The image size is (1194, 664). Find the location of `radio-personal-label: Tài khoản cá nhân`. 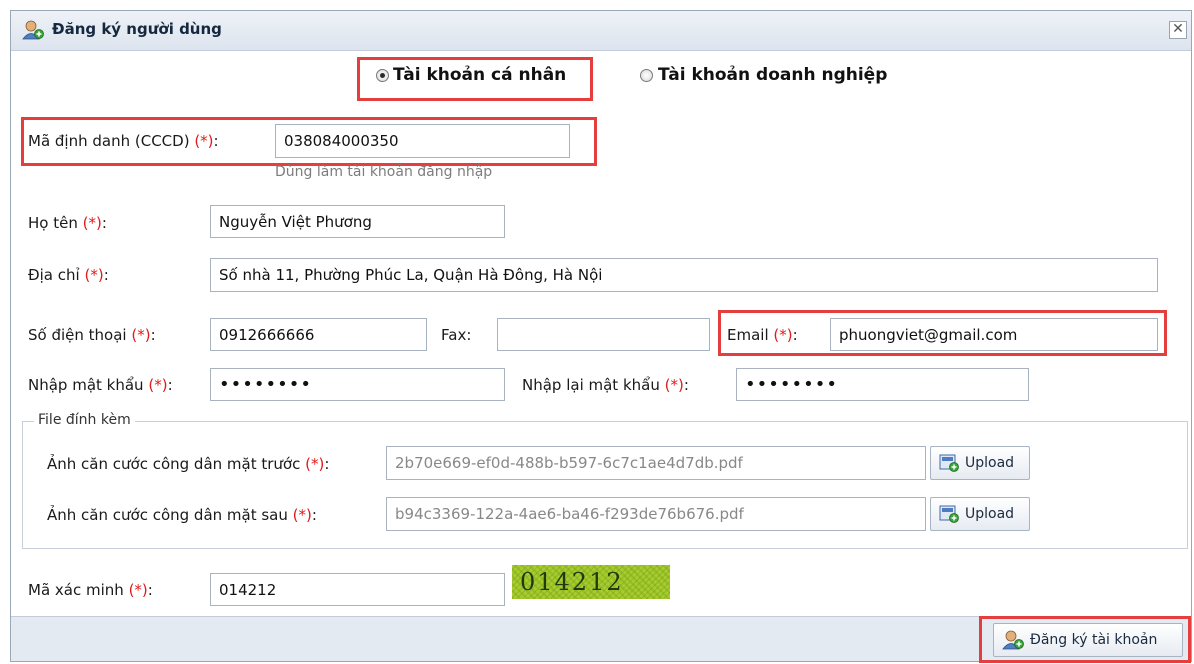

radio-personal-label: Tài khoản cá nhân is located at coordinates (479, 75).